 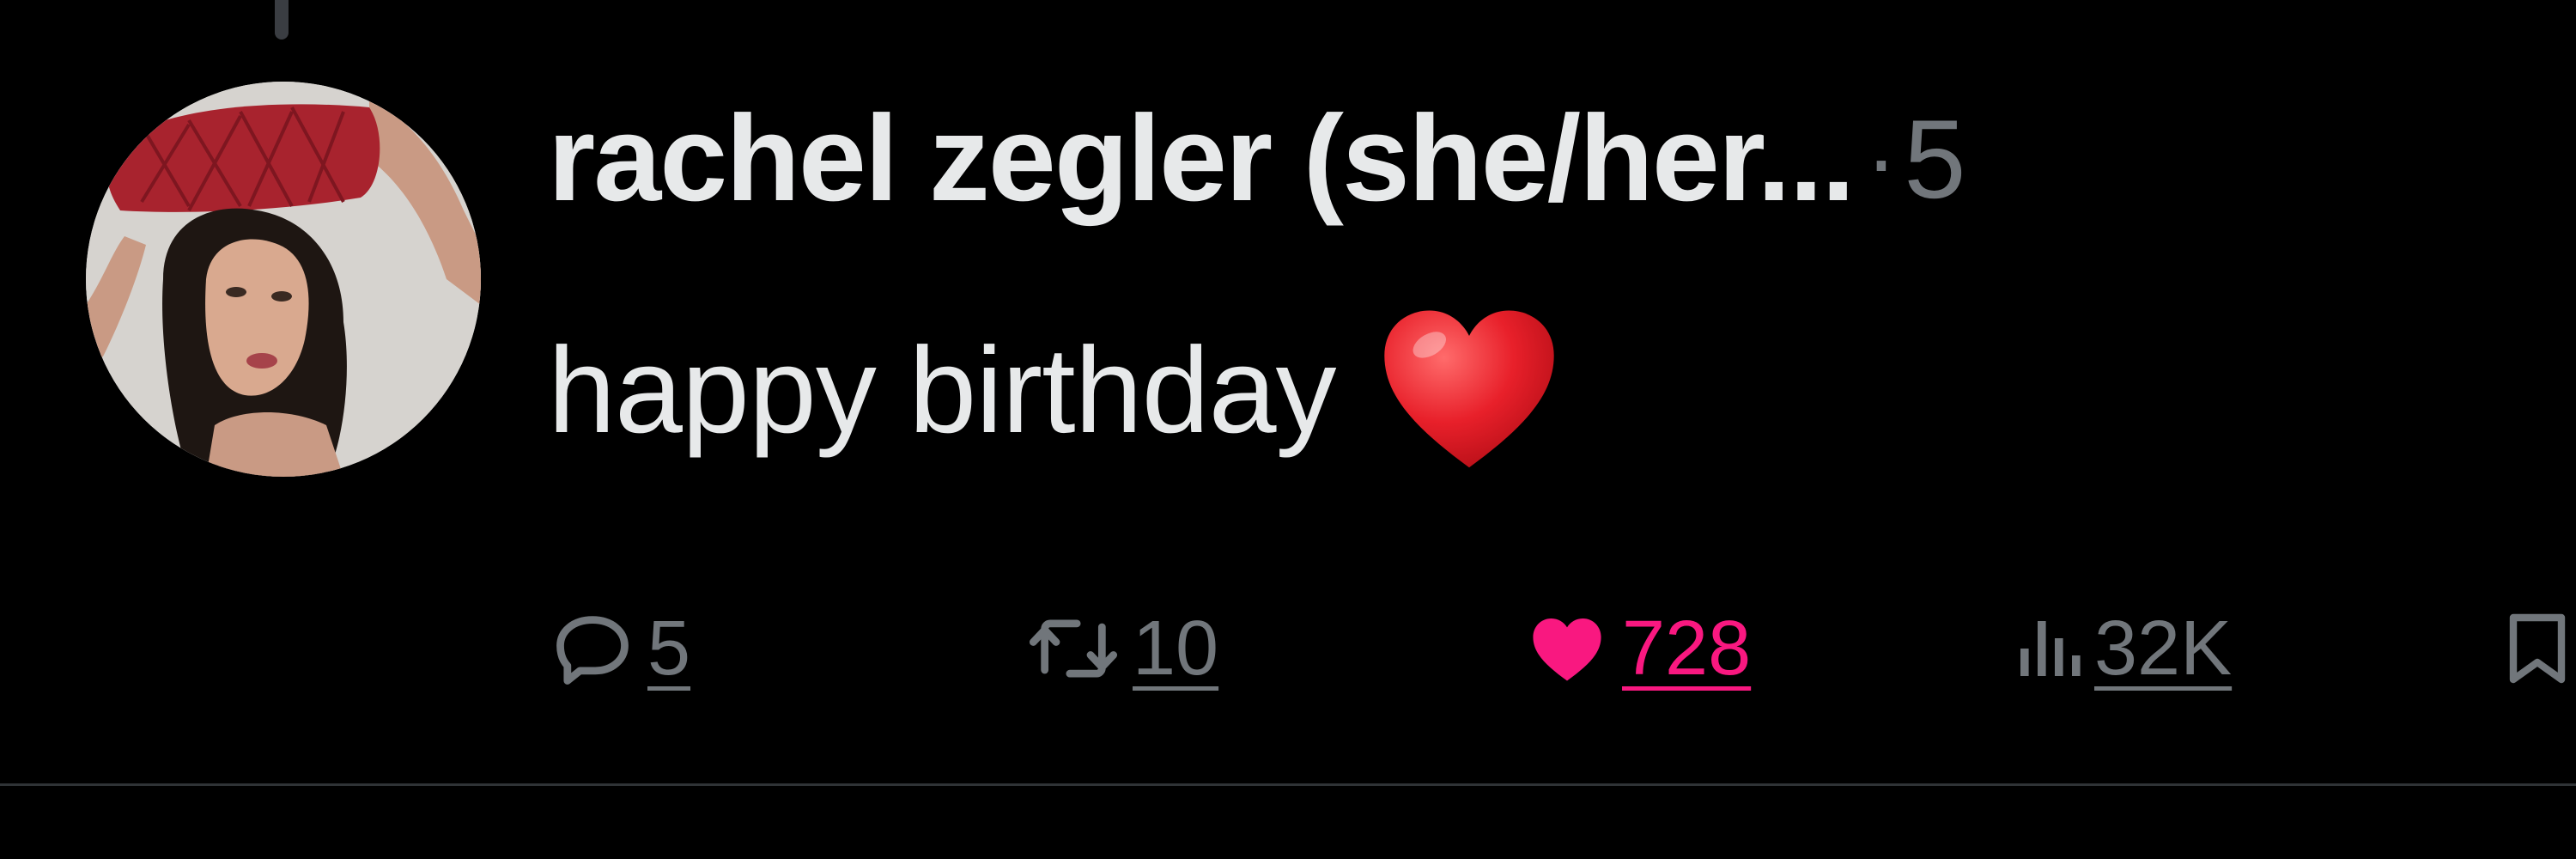 I want to click on views-count: 32K, so click(x=2163, y=649).